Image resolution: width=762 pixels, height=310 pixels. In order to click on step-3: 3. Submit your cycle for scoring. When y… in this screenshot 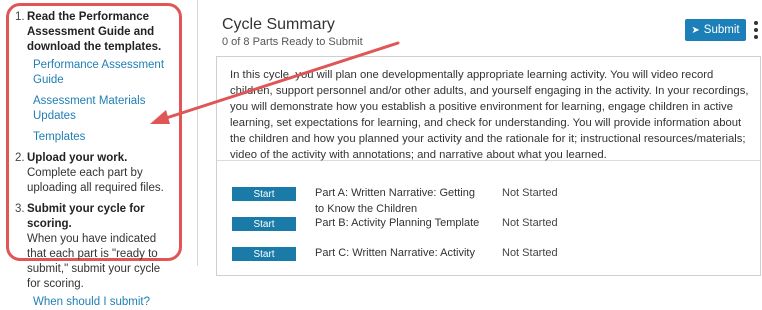, I will do `click(93, 256)`.